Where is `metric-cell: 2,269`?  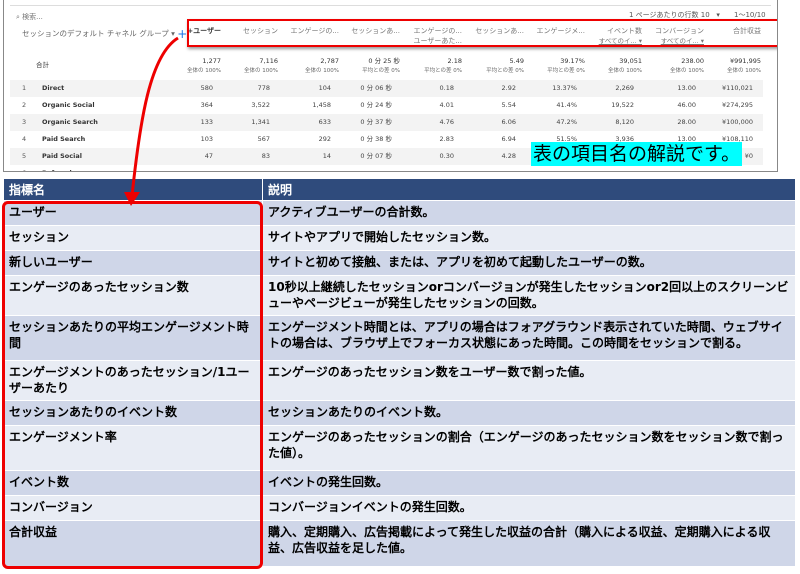
metric-cell: 2,269 is located at coordinates (624, 88).